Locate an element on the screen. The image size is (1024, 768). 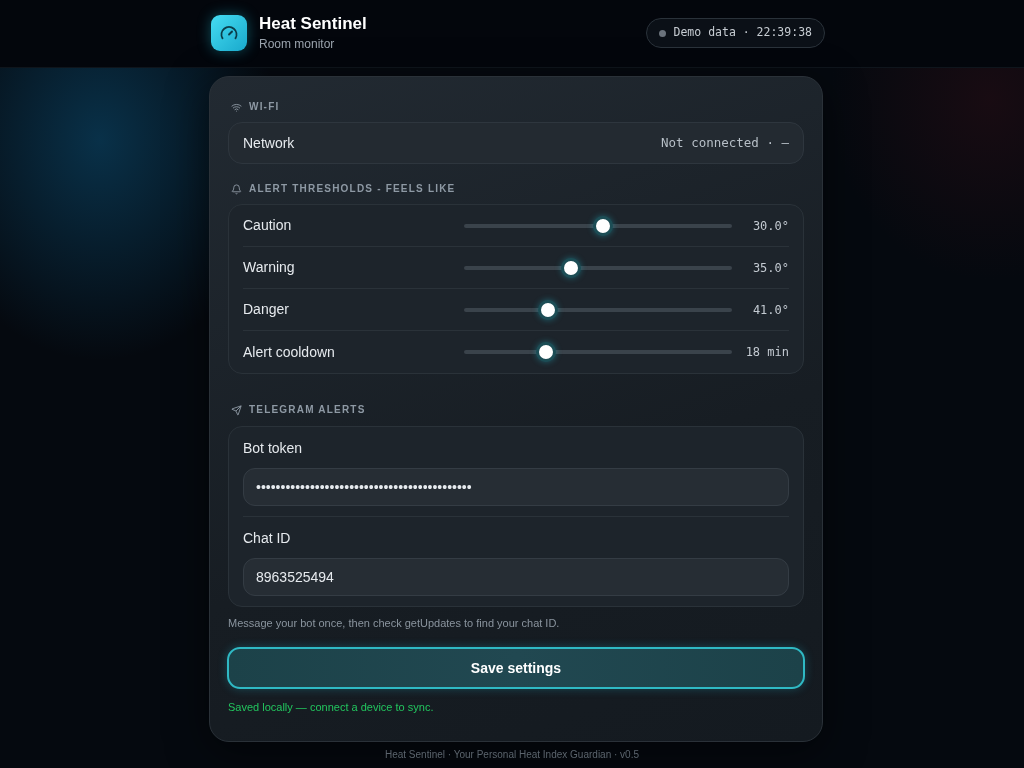
field-label: Bot token is located at coordinates (273, 448).